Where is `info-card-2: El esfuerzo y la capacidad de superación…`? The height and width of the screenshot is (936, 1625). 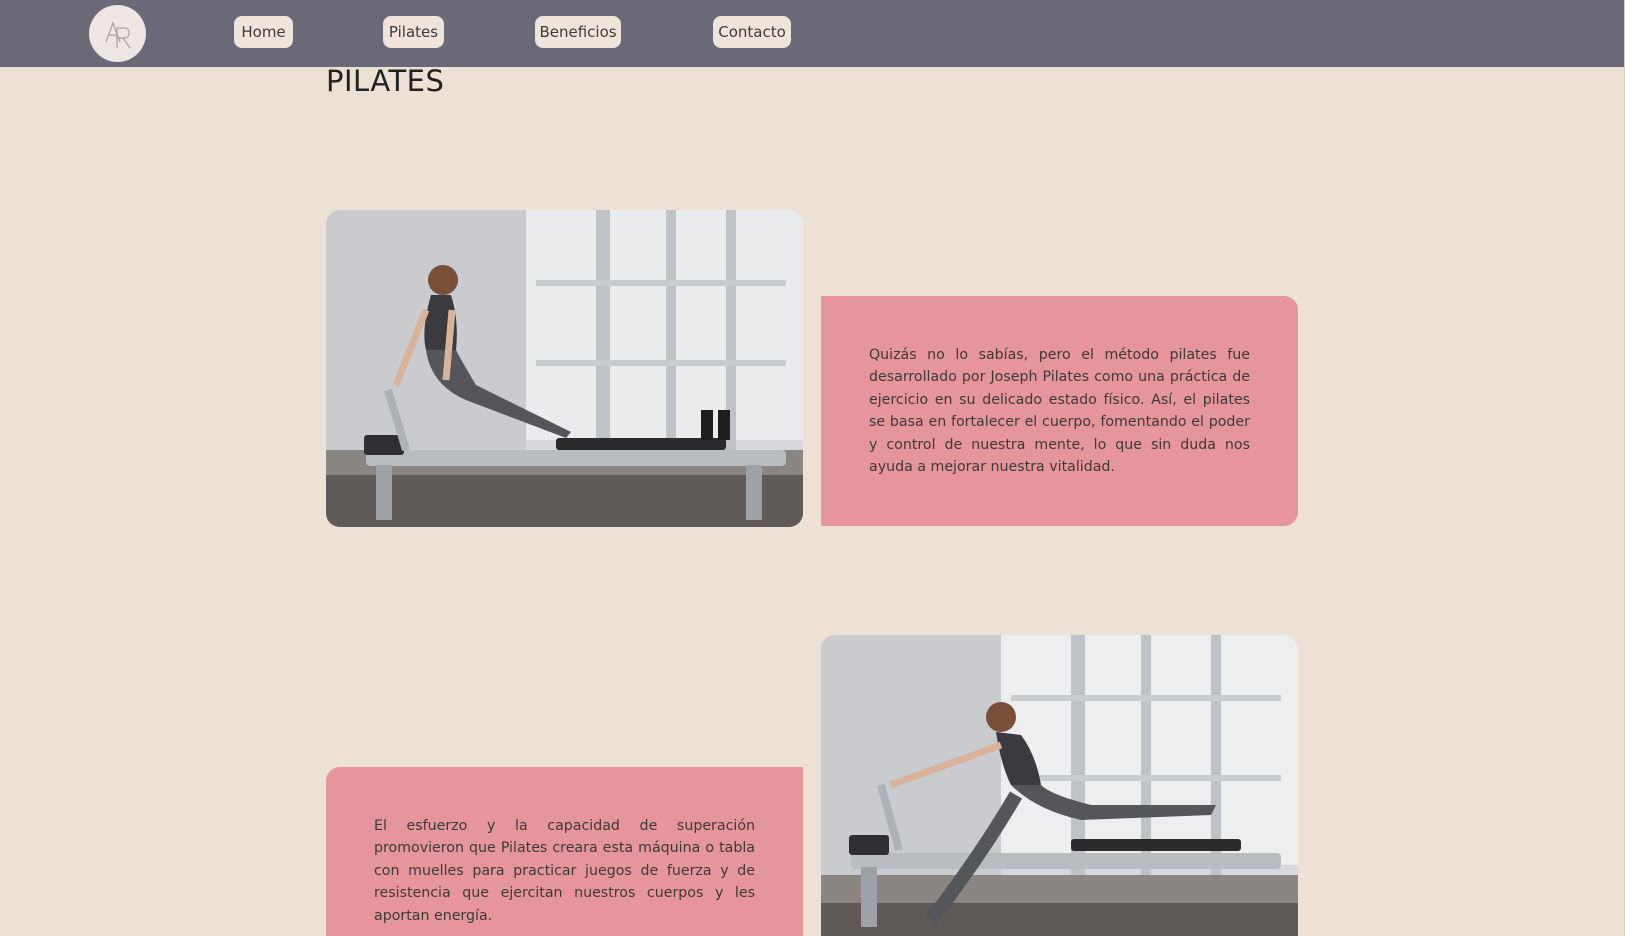
info-card-2: El esfuerzo y la capacidad de superación… is located at coordinates (564, 851).